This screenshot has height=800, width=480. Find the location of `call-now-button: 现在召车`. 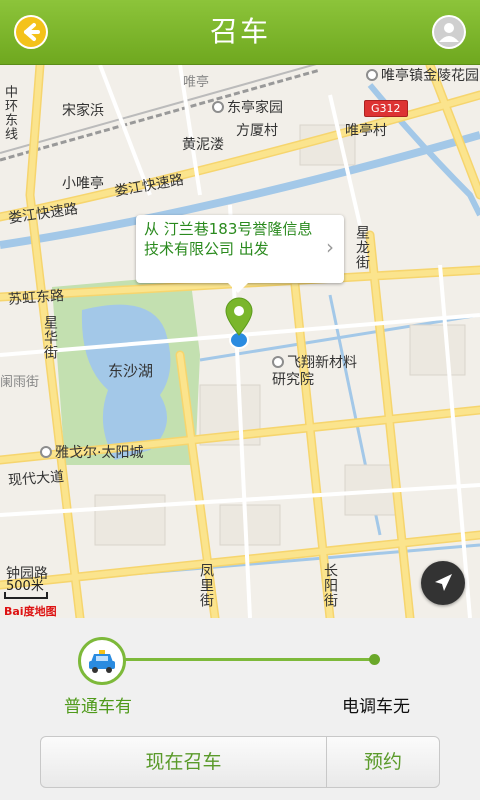

call-now-button: 现在召车 is located at coordinates (184, 762).